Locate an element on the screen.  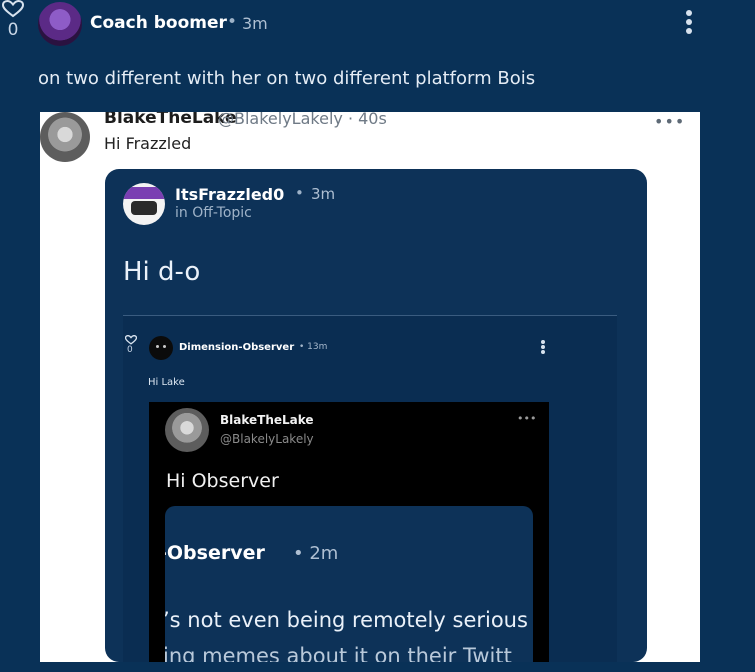
more-options-icon is located at coordinates (689, 24).